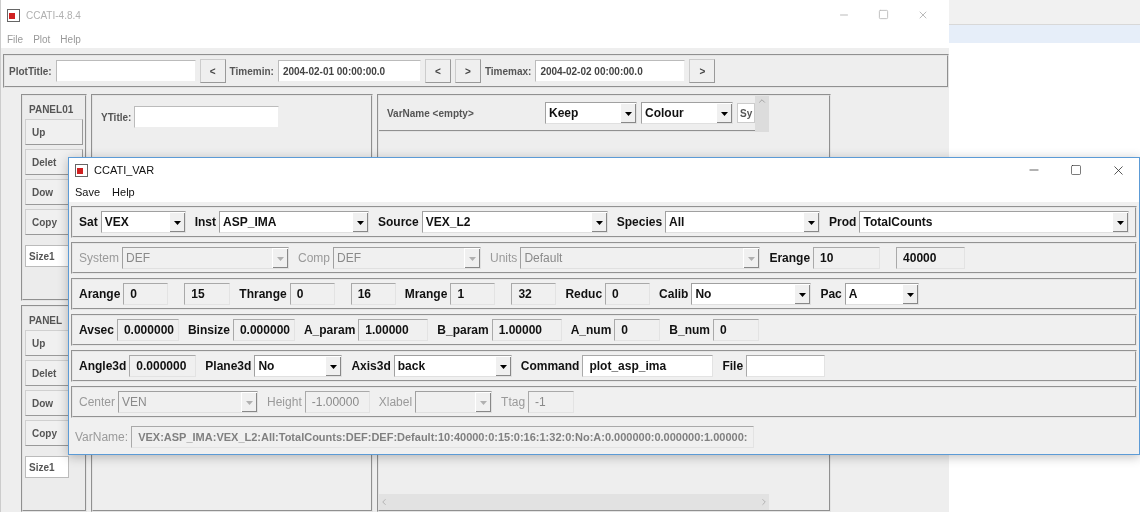 Image resolution: width=1140 pixels, height=512 pixels. What do you see at coordinates (463, 330) in the screenshot?
I see `field-label: B_param` at bounding box center [463, 330].